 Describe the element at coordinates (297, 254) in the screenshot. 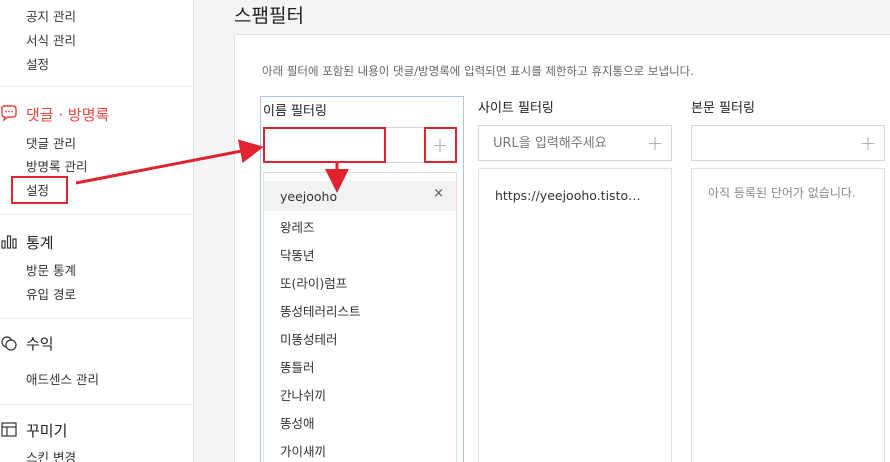

I see `name-filter-item: 닥똥년` at that location.